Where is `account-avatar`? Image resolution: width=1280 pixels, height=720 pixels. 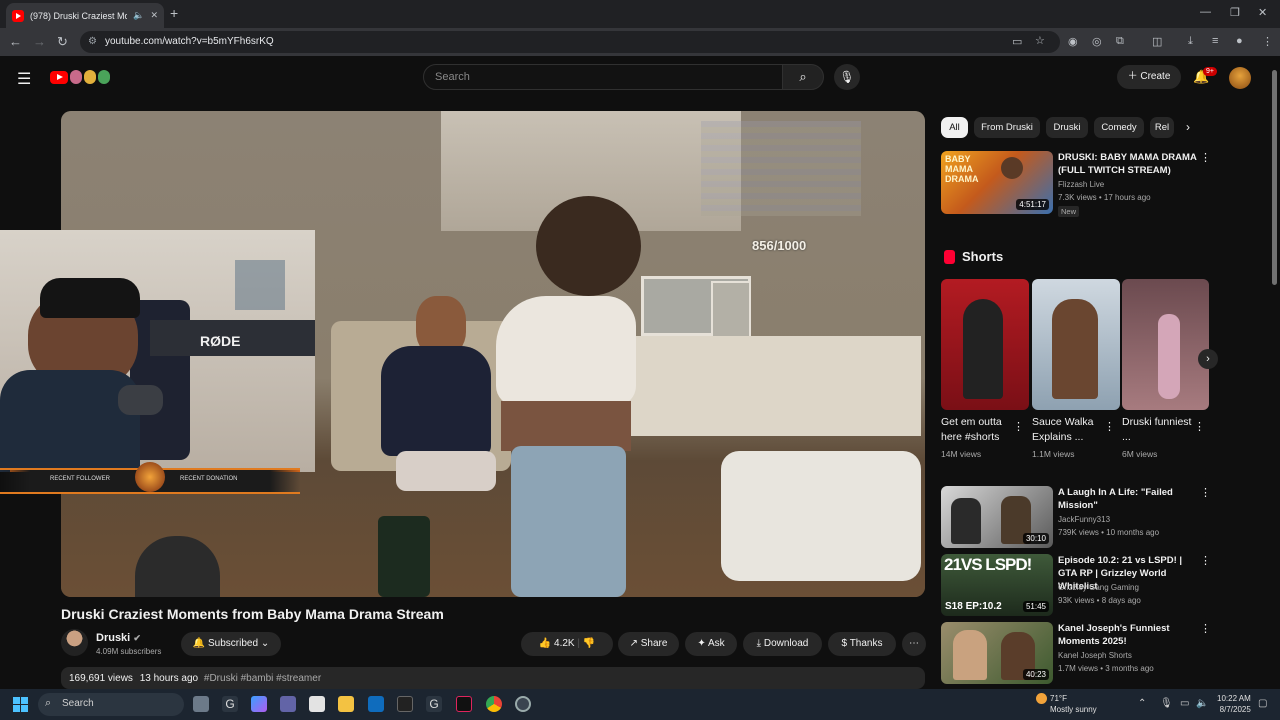
account-avatar is located at coordinates (1240, 78).